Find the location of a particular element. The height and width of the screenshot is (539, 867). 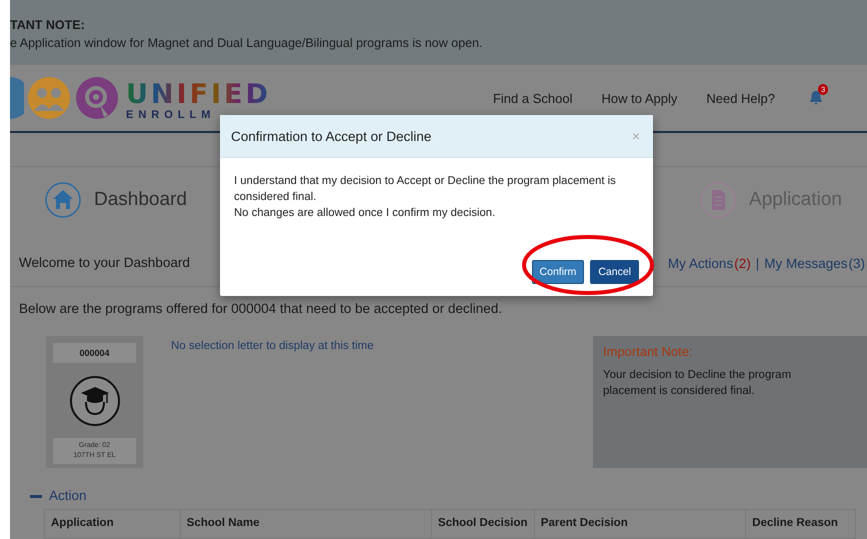

dialog-message: No changes are allowed once I confirm my decision. is located at coordinates (365, 213).